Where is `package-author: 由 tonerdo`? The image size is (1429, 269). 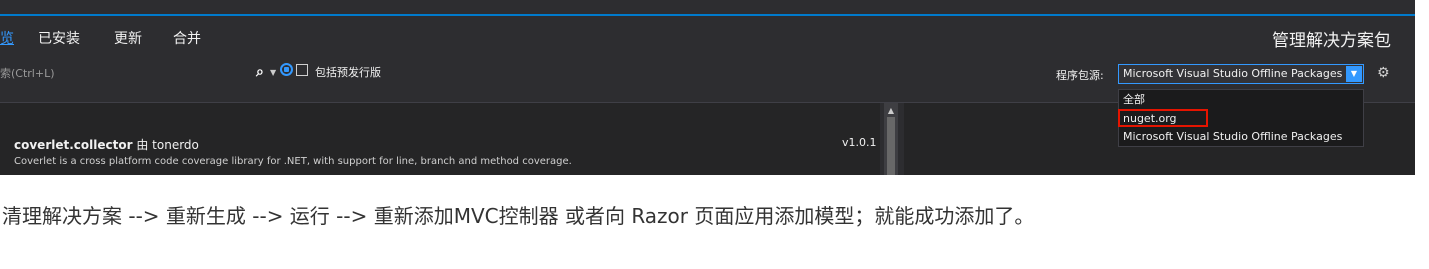
package-author: 由 tonerdo is located at coordinates (167, 145).